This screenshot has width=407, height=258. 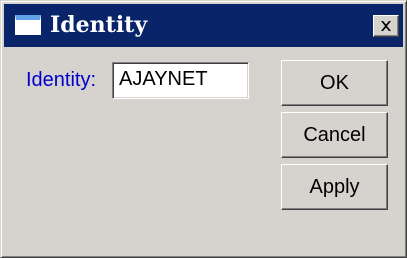 I want to click on cancel-button: Cancel, so click(x=334, y=135).